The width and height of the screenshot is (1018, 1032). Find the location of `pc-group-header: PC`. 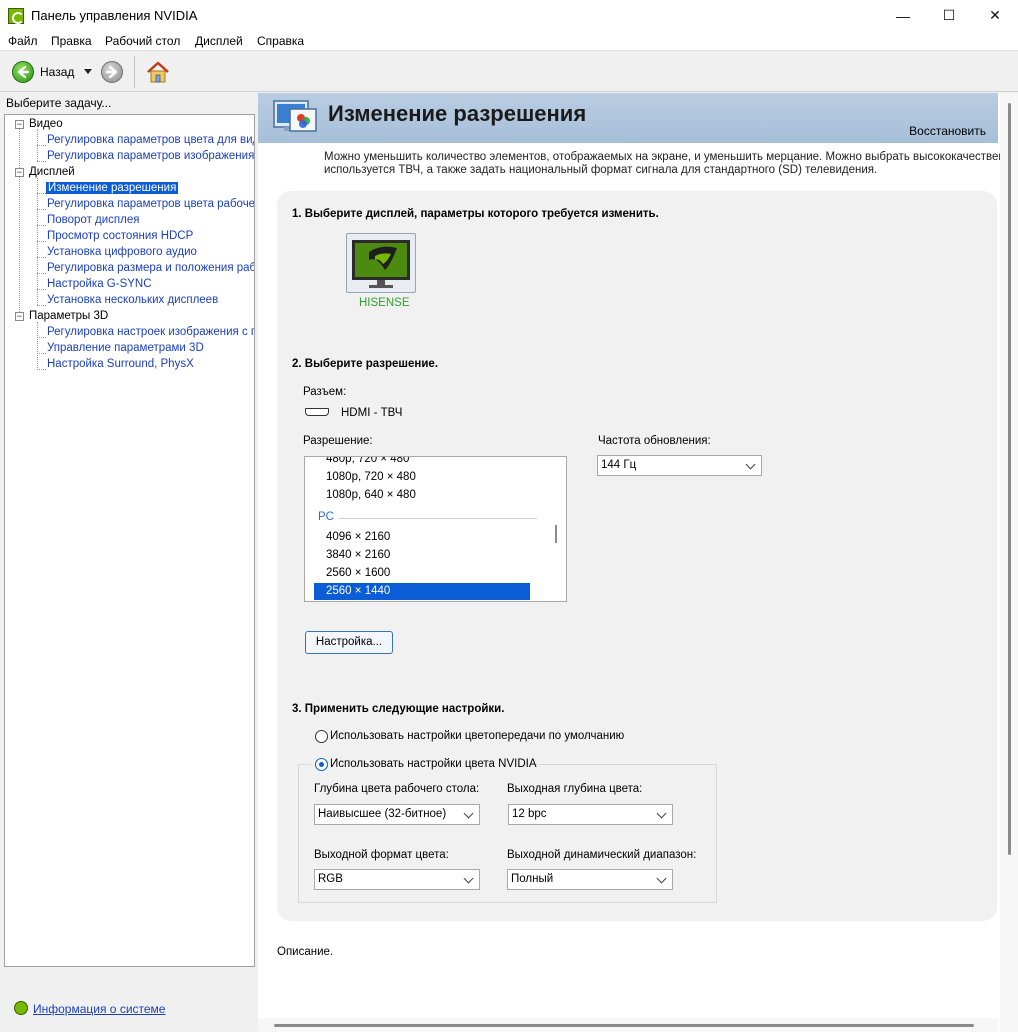

pc-group-header: PC is located at coordinates (326, 517).